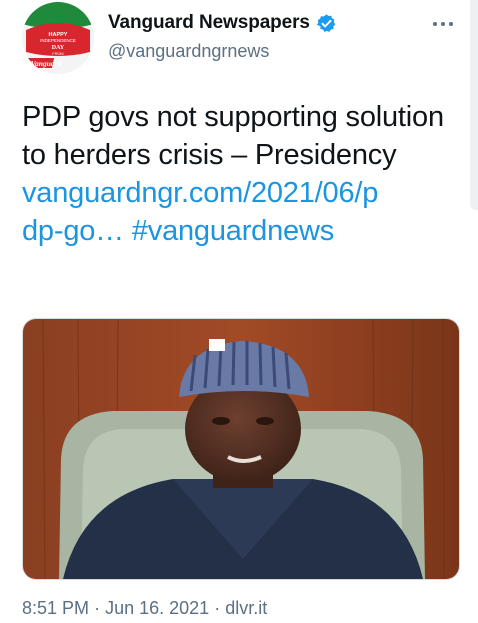 This screenshot has width=478, height=623. Describe the element at coordinates (233, 231) in the screenshot. I see `hashtag-link: #vanguardnews` at that location.